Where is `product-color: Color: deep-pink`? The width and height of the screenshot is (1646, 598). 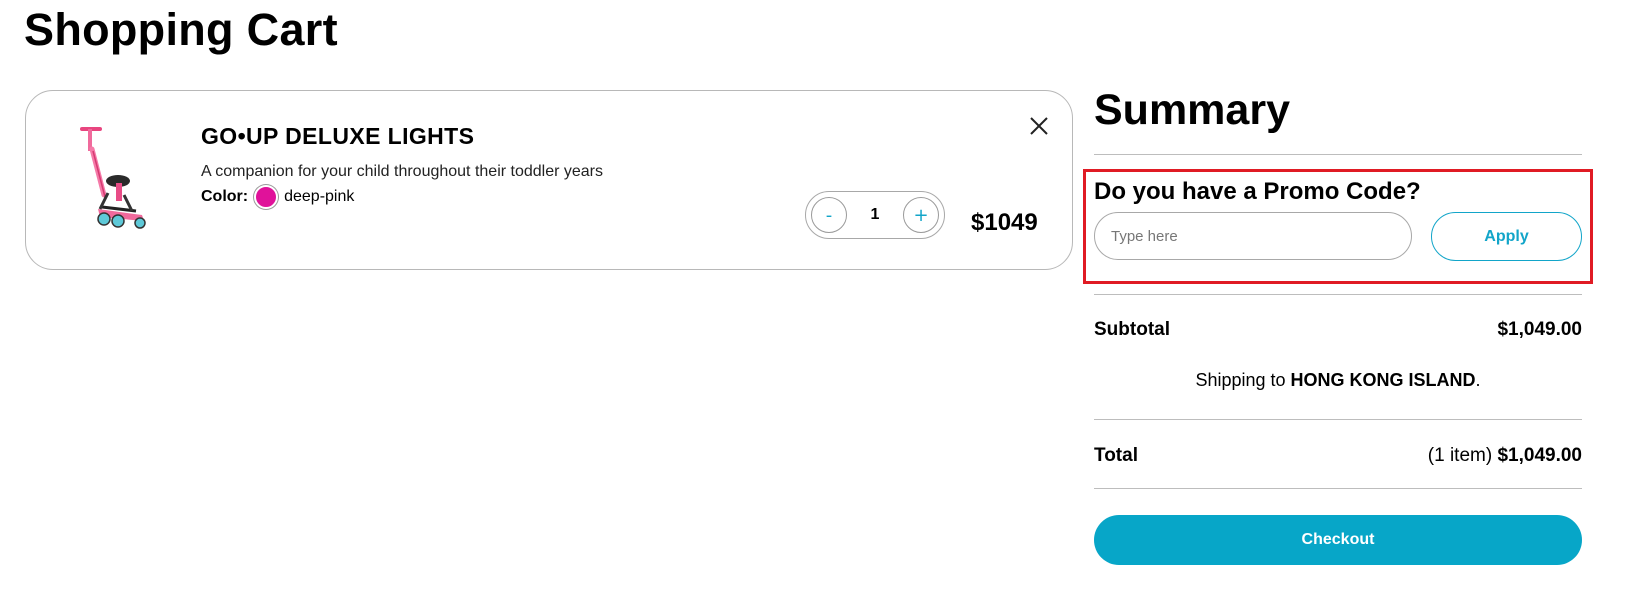
product-color: Color: deep-pink is located at coordinates (277, 197).